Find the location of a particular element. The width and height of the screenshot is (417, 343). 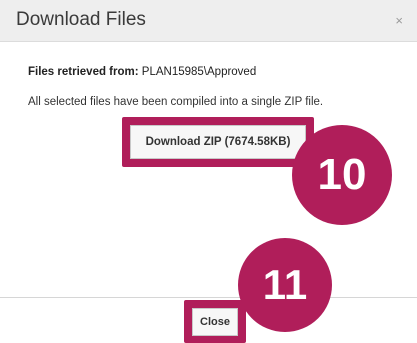

close-icon: × is located at coordinates (399, 20).